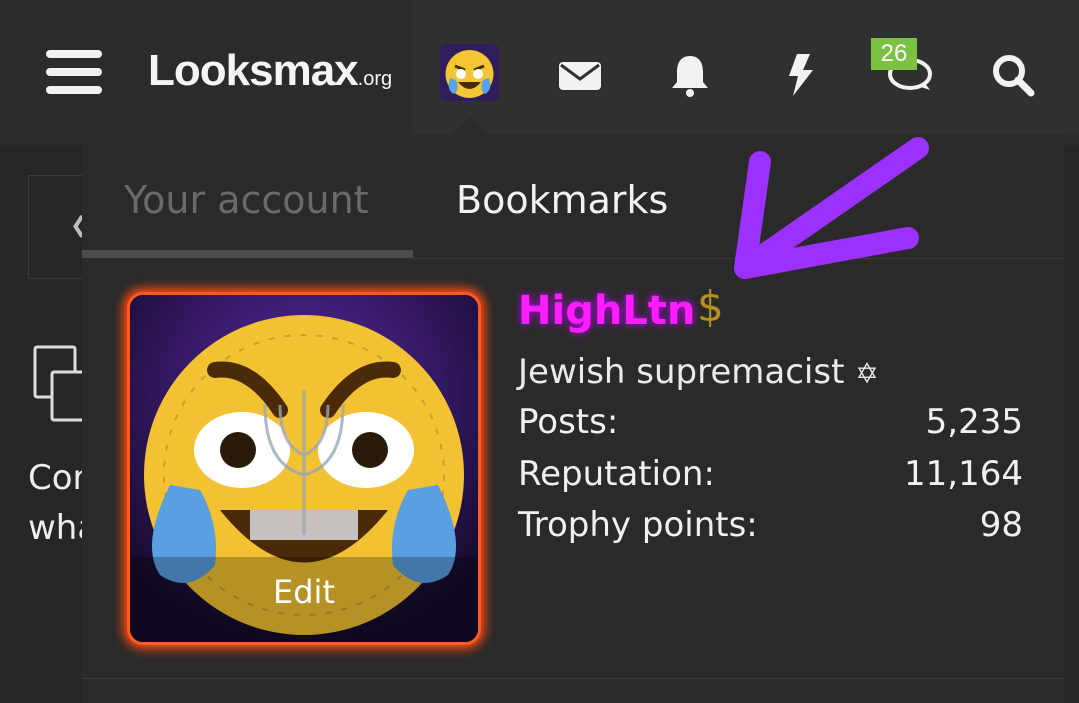  I want to click on tab-divider, so click(738, 258).